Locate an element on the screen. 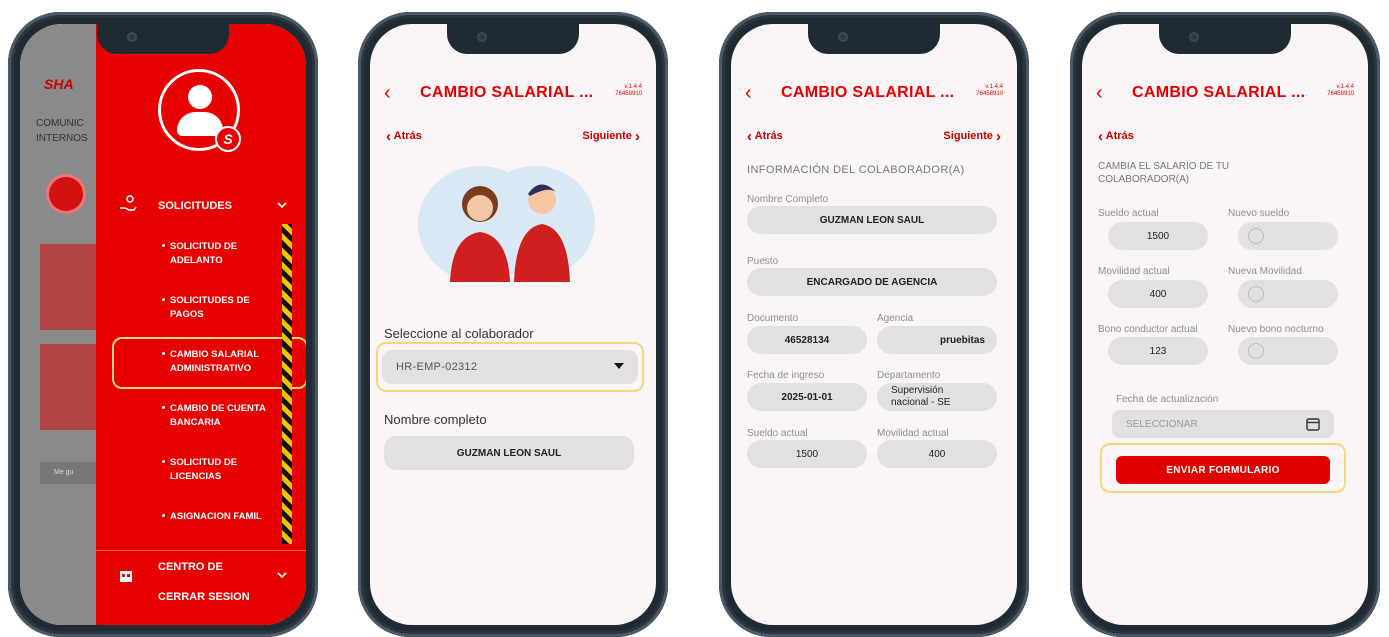  brand-circle-icon is located at coordinates (66, 194).